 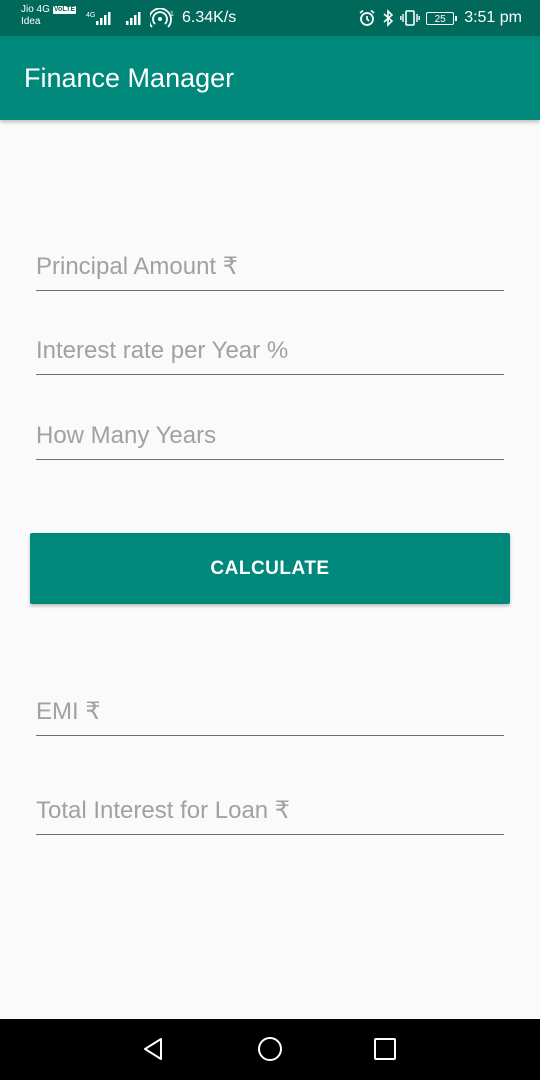 I want to click on status-icons: 25 3:51 pm, so click(x=440, y=18).